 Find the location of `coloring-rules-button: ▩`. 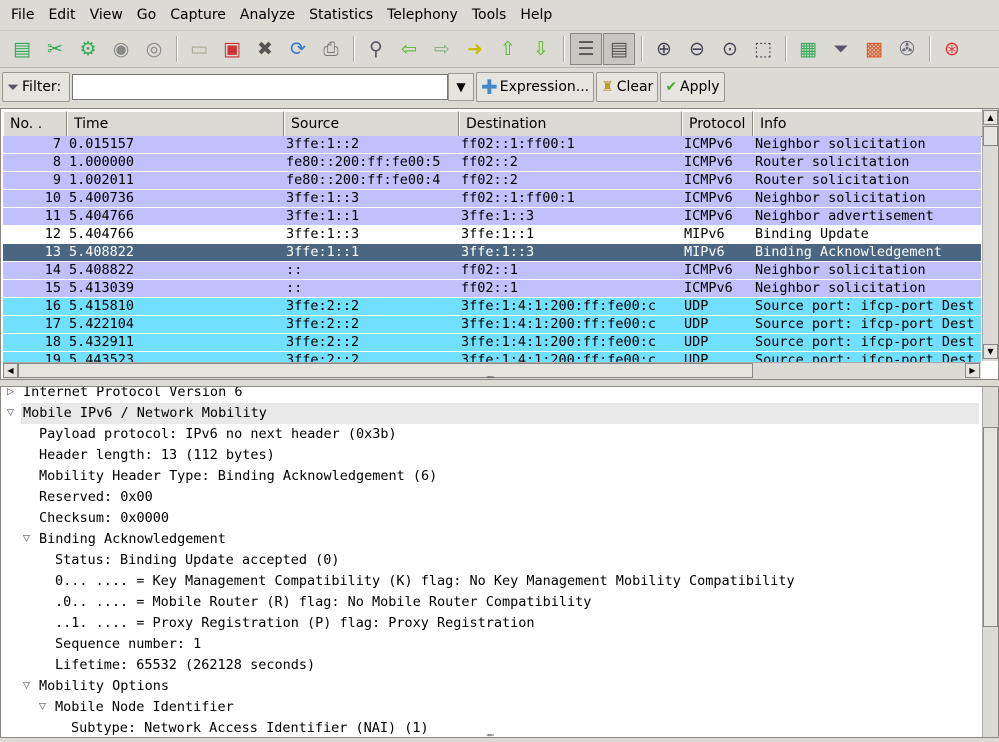

coloring-rules-button: ▩ is located at coordinates (874, 49).